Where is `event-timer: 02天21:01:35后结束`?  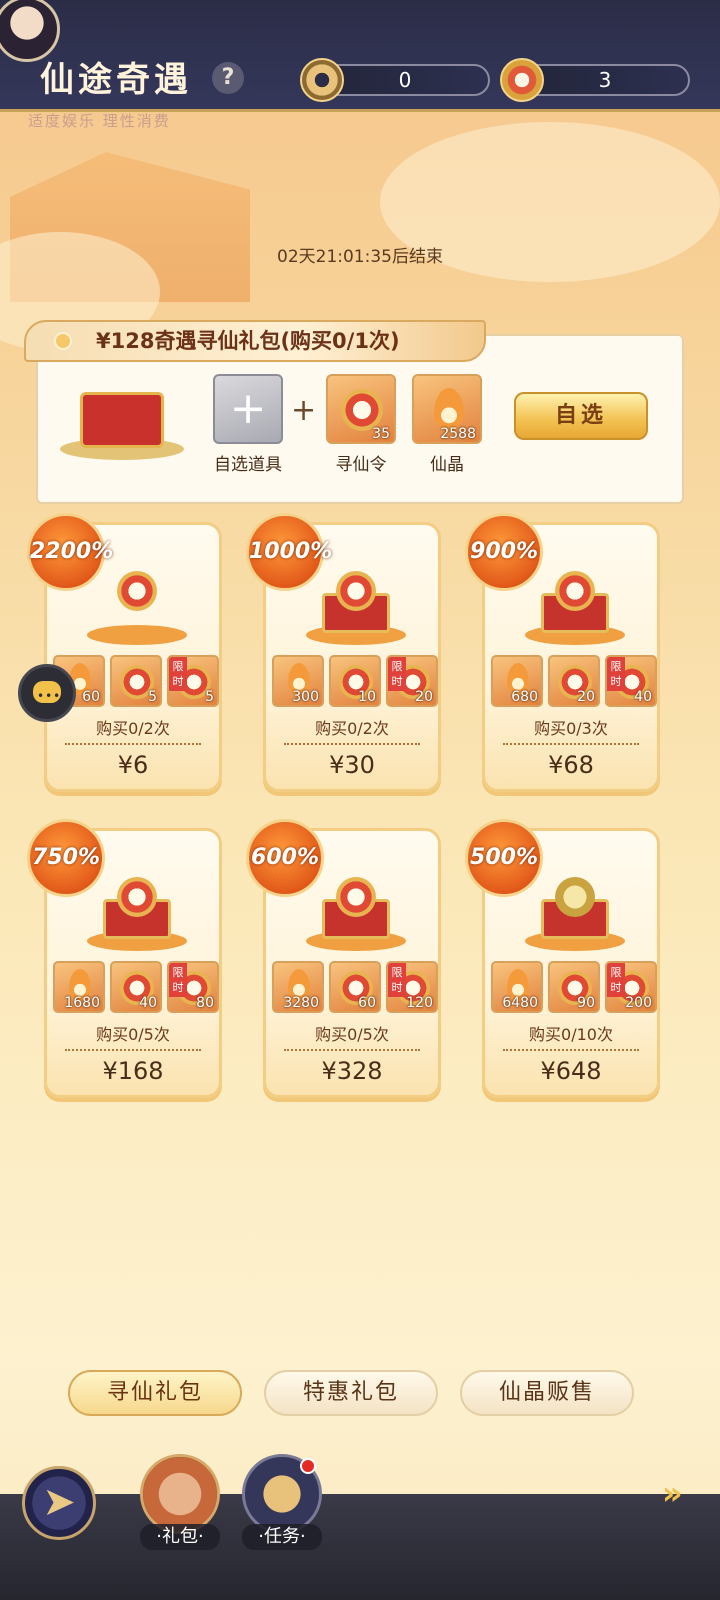
event-timer: 02天21:01:35后结束 is located at coordinates (360, 257).